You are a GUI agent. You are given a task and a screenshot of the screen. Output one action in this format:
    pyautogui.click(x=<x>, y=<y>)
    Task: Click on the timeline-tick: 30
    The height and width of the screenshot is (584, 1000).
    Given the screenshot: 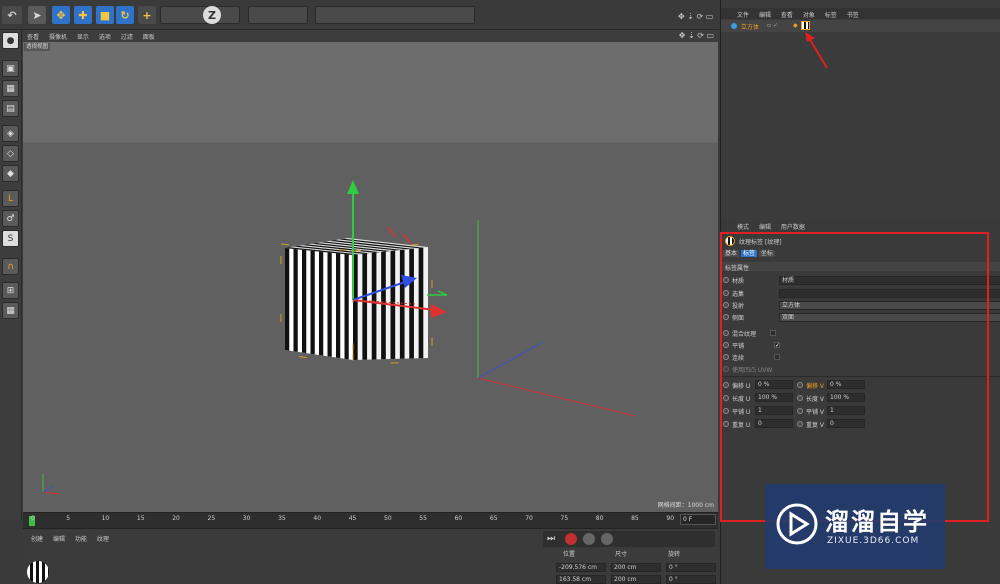 What is the action you would take?
    pyautogui.click(x=246, y=518)
    